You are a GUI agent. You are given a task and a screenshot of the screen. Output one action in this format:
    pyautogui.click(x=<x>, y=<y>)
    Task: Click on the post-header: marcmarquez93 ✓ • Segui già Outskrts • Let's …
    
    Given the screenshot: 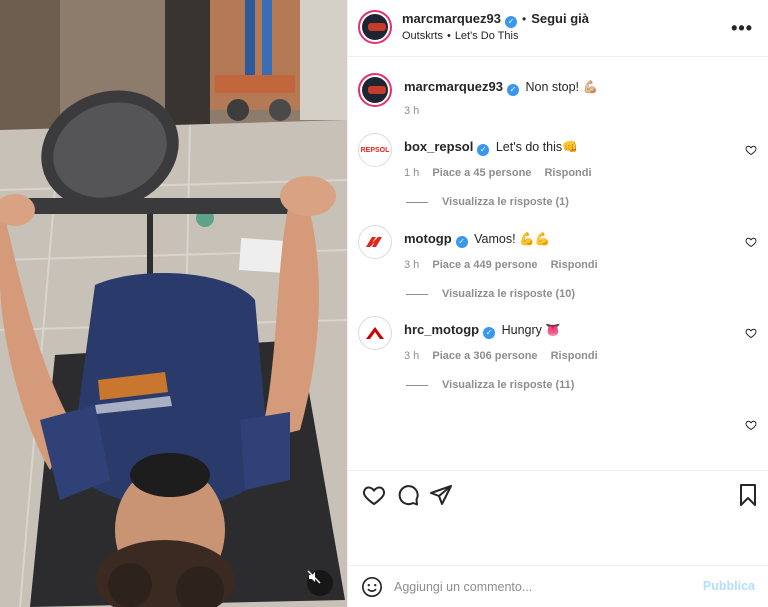 What is the action you would take?
    pyautogui.click(x=558, y=28)
    